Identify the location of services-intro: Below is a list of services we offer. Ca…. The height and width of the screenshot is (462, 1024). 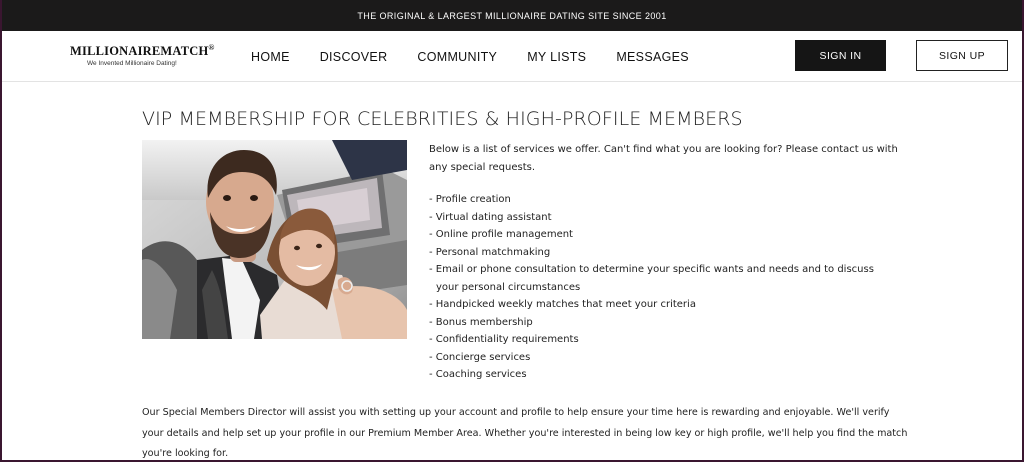
(663, 158).